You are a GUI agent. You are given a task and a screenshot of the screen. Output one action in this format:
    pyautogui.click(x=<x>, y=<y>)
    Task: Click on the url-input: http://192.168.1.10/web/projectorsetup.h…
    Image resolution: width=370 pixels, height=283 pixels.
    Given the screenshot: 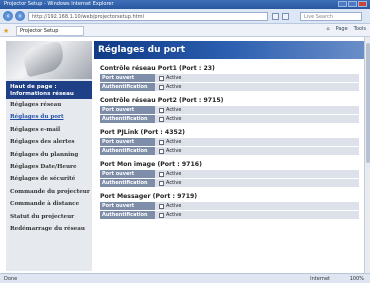 What is the action you would take?
    pyautogui.click(x=148, y=16)
    